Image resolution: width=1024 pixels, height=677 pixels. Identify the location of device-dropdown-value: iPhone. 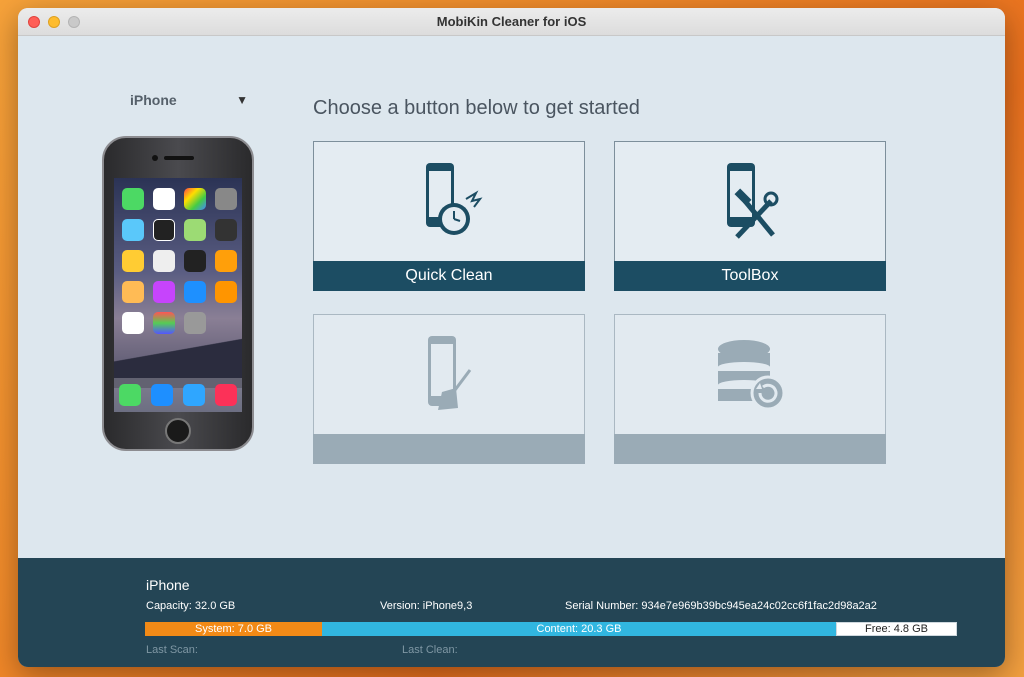
(153, 100).